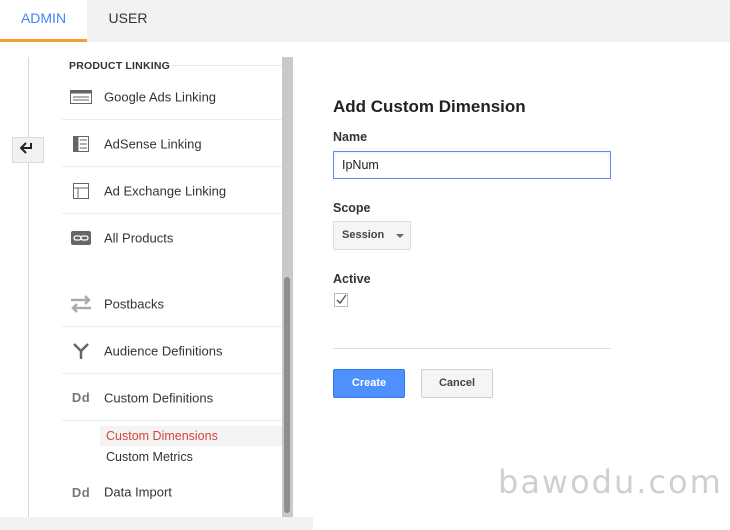 The height and width of the screenshot is (530, 730). Describe the element at coordinates (81, 97) in the screenshot. I see `google-ads-icon` at that location.